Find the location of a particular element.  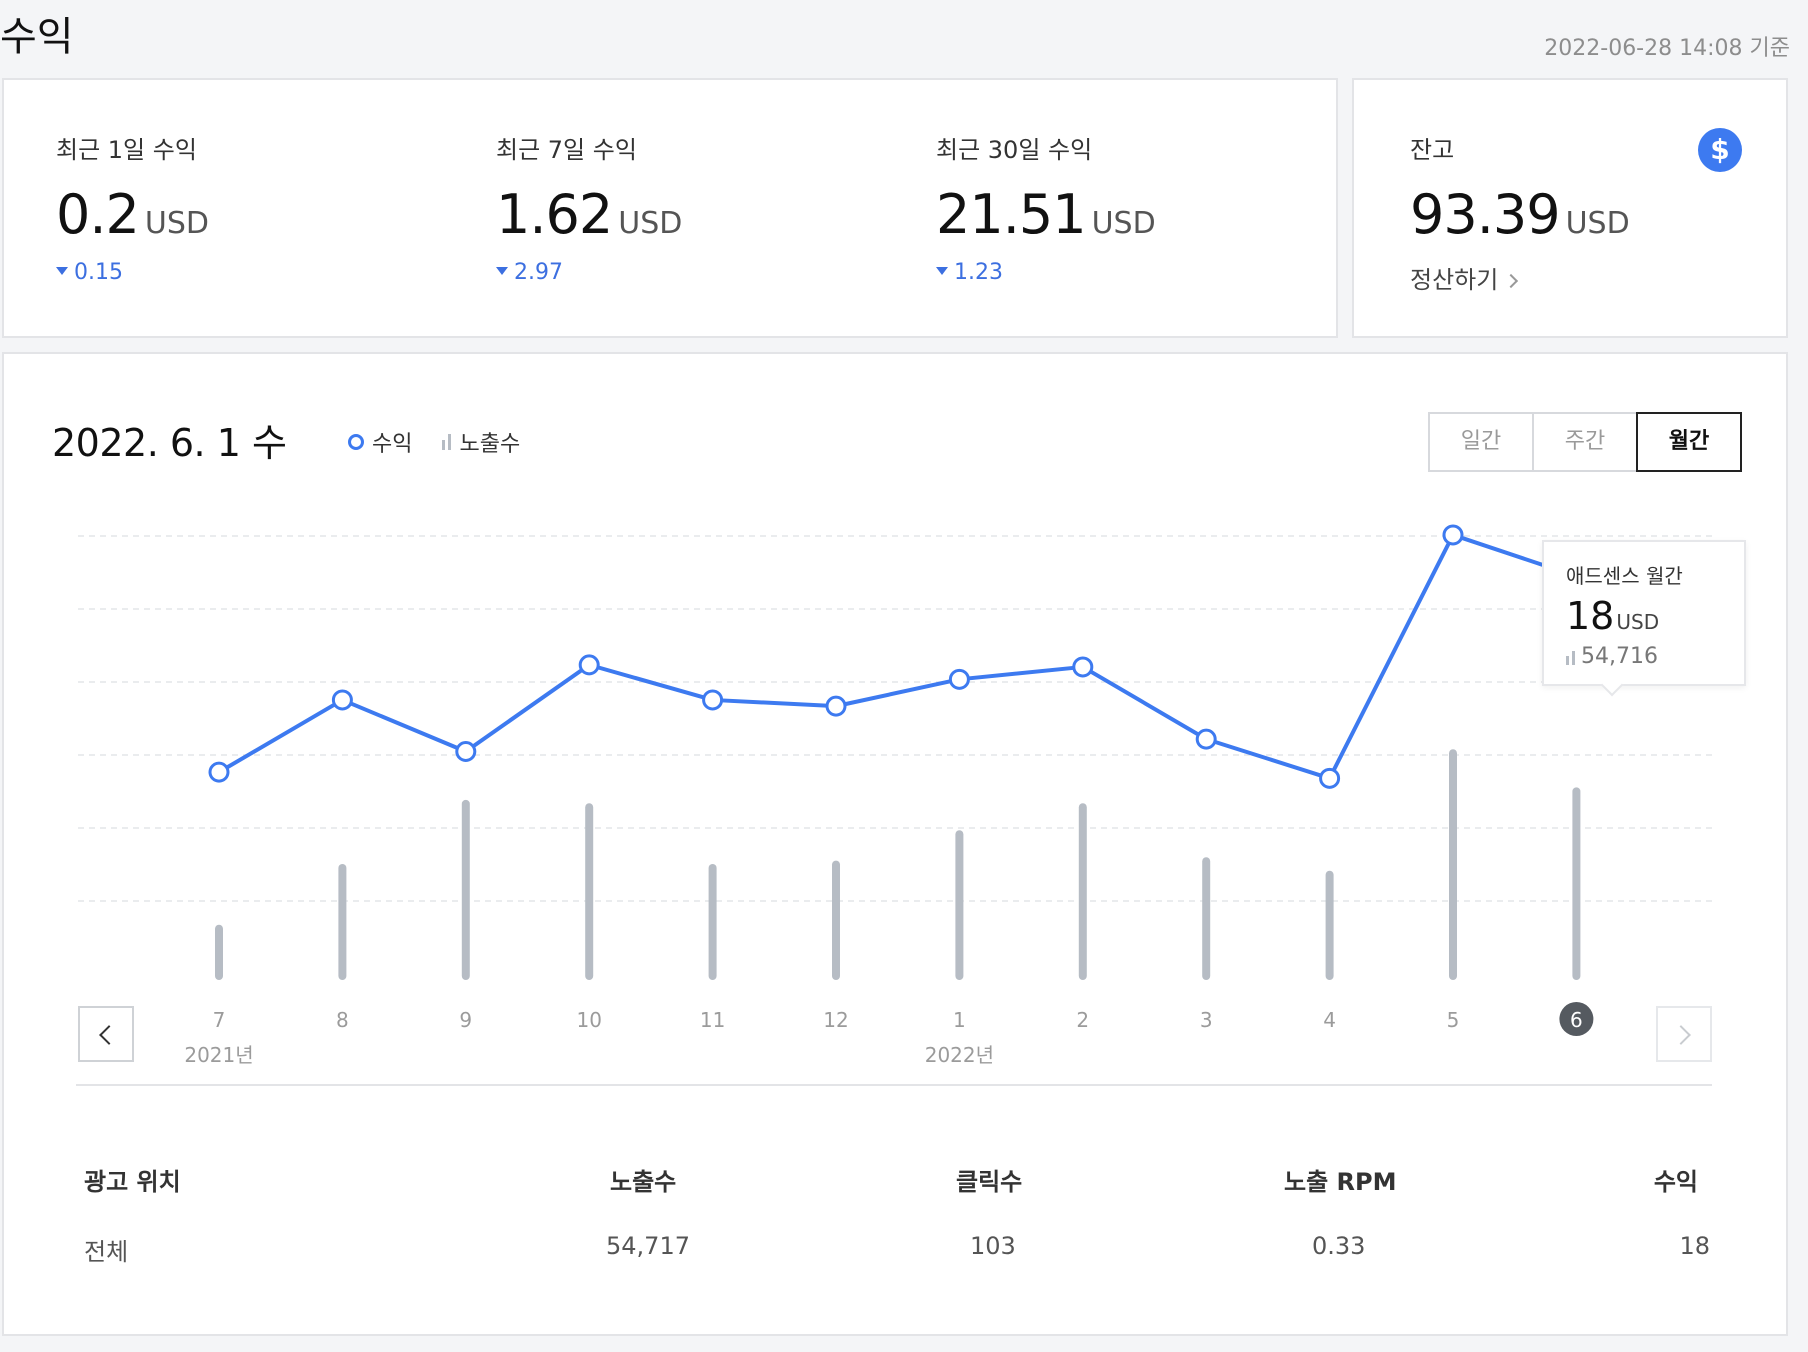

stat-change: 2.97 is located at coordinates (589, 272).